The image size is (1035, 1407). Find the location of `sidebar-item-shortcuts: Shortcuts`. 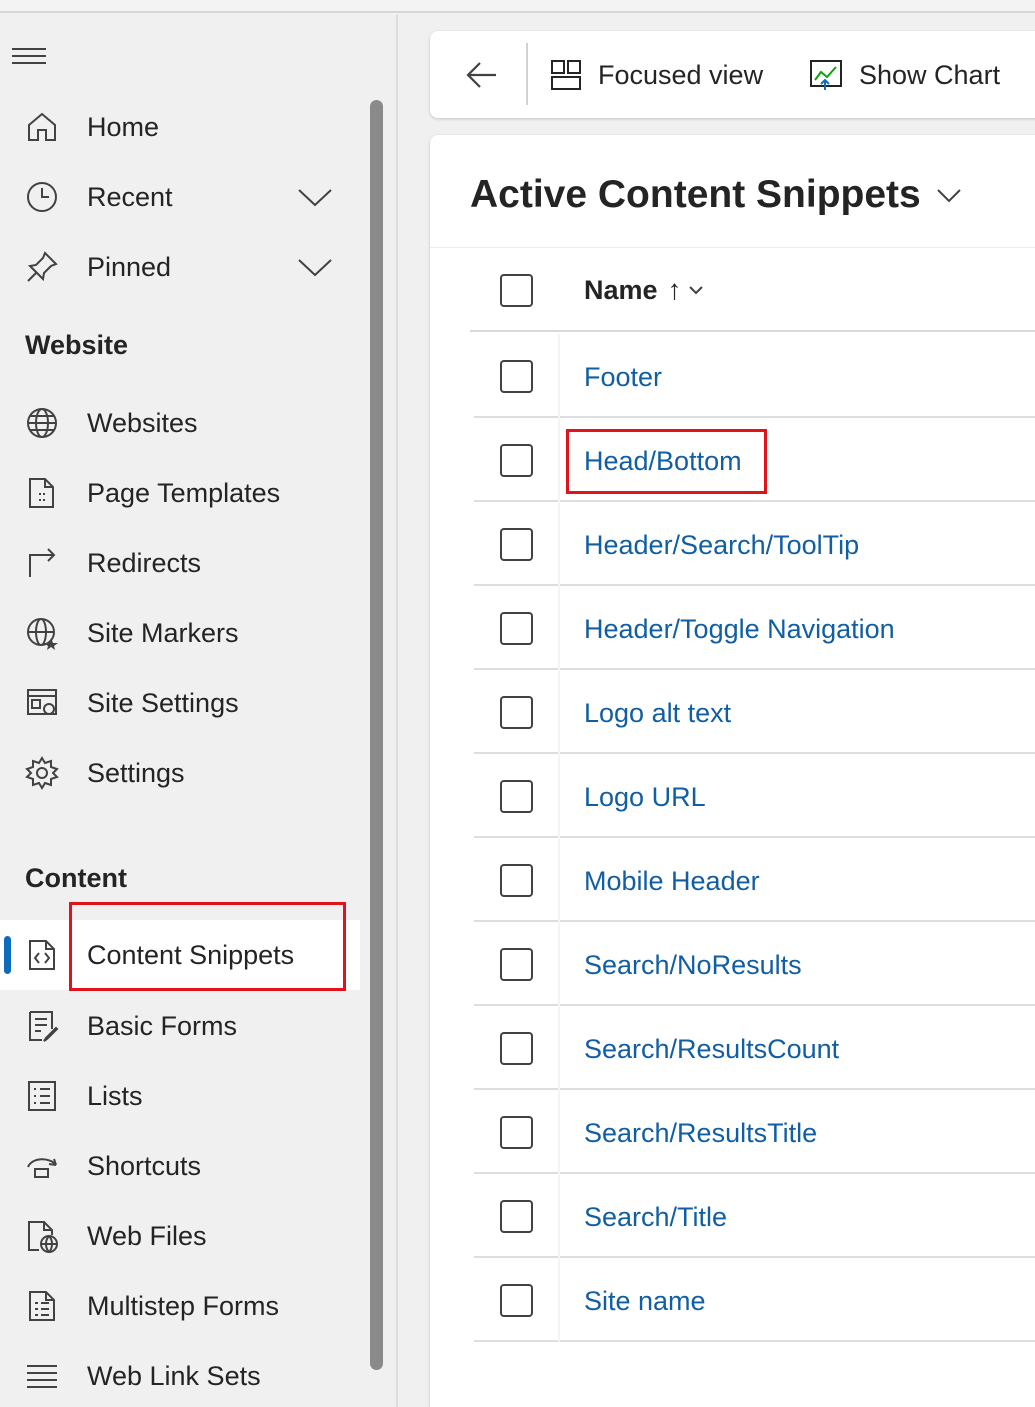

sidebar-item-shortcuts: Shortcuts is located at coordinates (180, 1166).